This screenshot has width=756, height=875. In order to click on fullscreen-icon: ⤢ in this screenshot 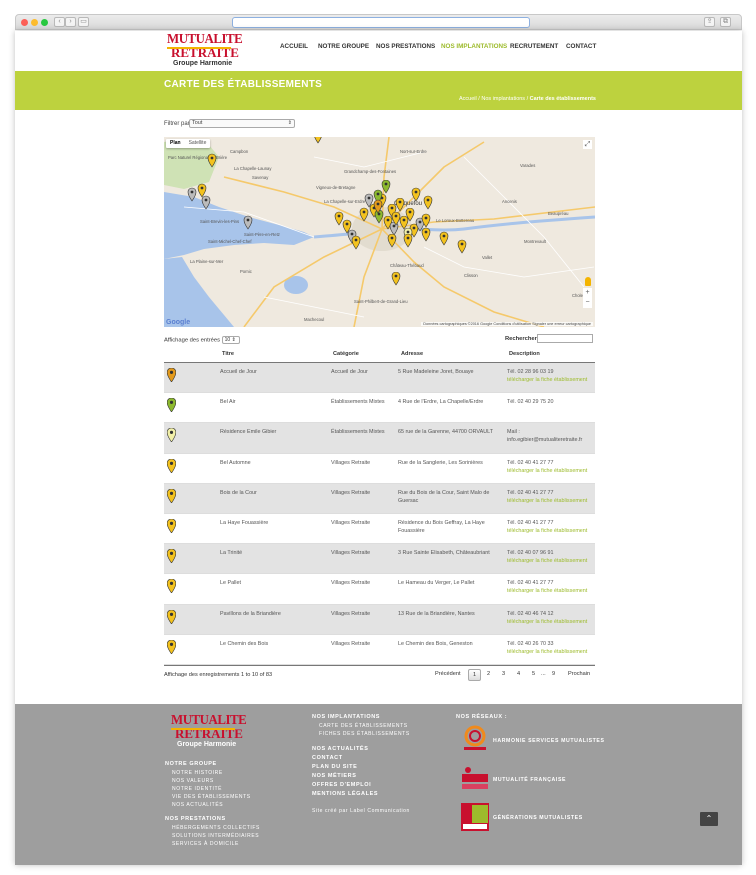, I will do `click(587, 144)`.